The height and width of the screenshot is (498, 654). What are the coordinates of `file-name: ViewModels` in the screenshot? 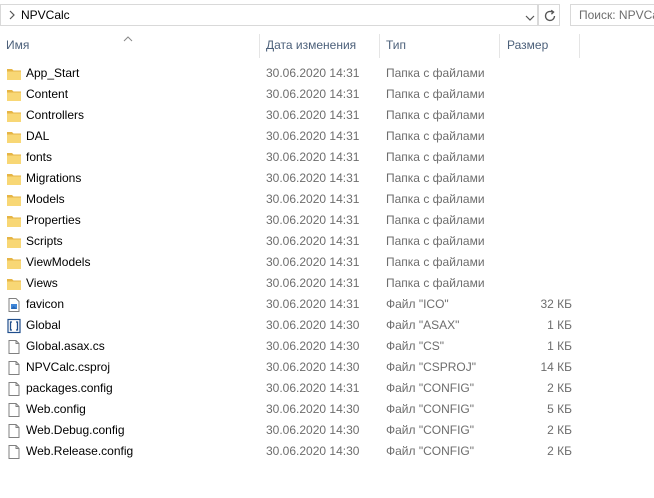 It's located at (58, 262).